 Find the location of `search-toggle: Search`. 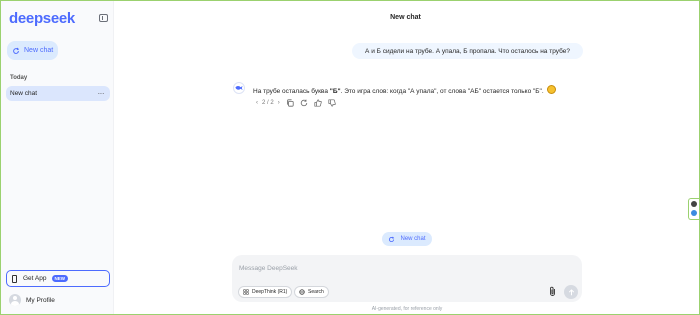

search-toggle: Search is located at coordinates (311, 292).